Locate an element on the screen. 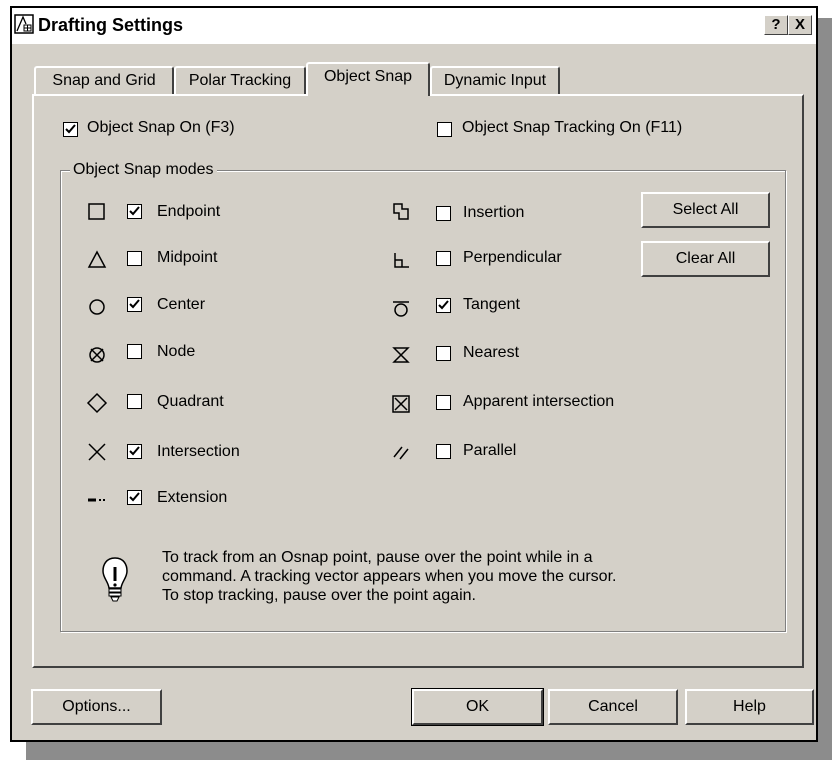  help-button: Help is located at coordinates (749, 707).